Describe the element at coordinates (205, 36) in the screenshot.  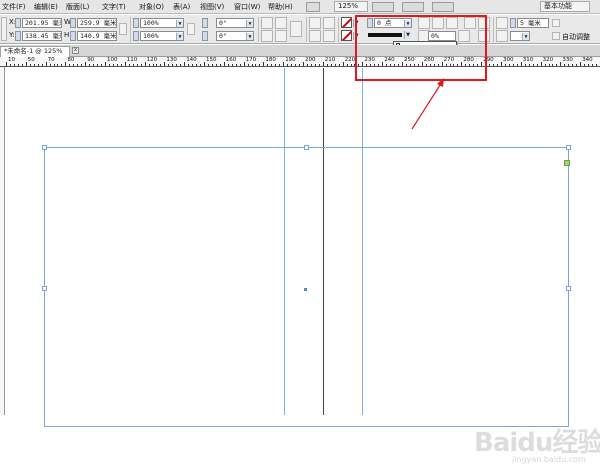
I see `shear-stepper` at that location.